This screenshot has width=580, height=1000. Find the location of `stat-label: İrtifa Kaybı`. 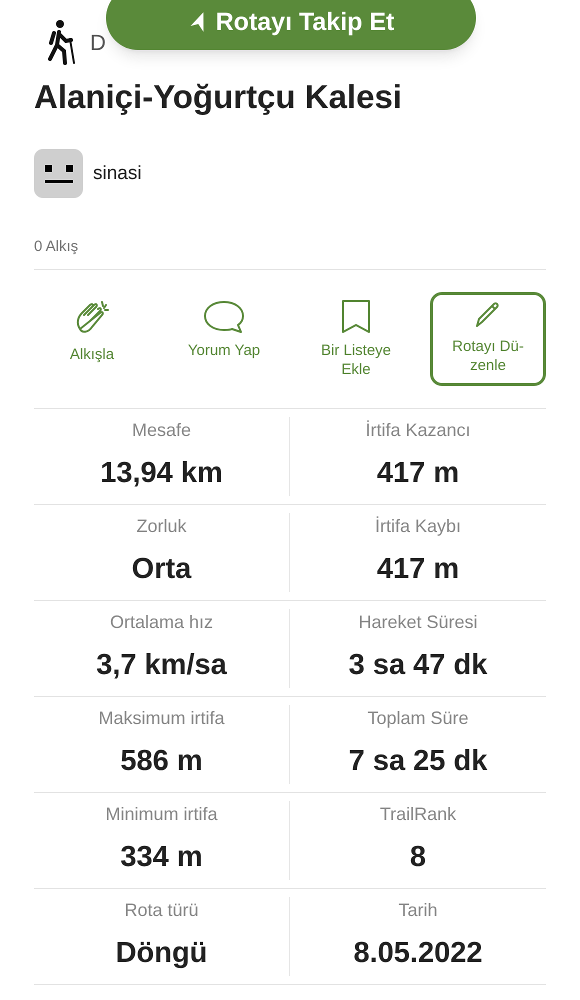

stat-label: İrtifa Kaybı is located at coordinates (418, 526).